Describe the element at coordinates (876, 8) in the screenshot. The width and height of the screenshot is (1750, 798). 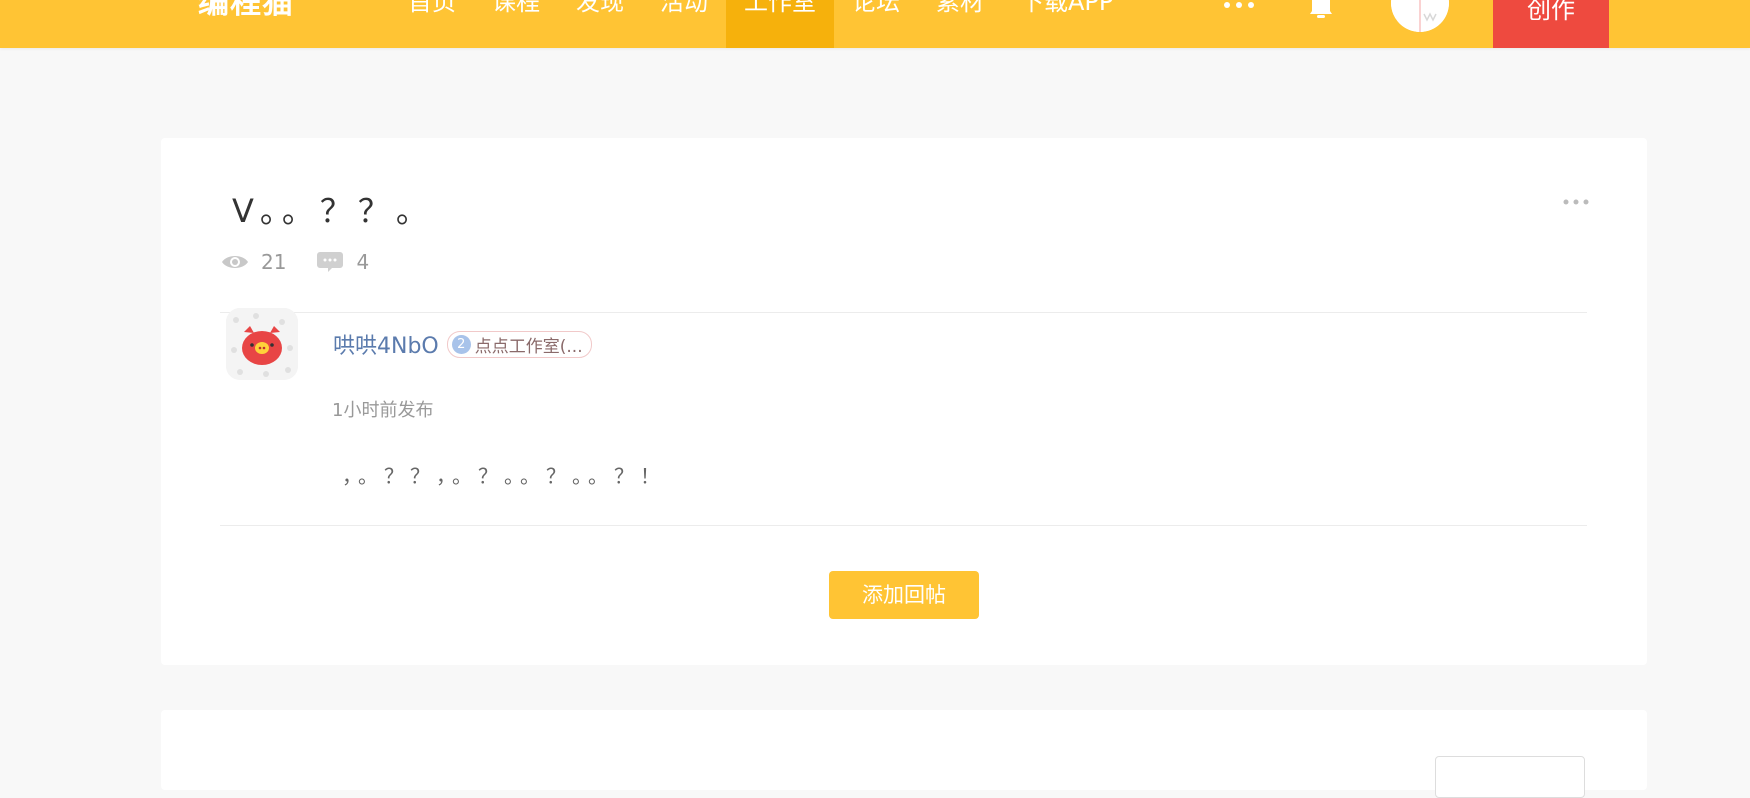
I see `nav-item-label: 论坛` at that location.